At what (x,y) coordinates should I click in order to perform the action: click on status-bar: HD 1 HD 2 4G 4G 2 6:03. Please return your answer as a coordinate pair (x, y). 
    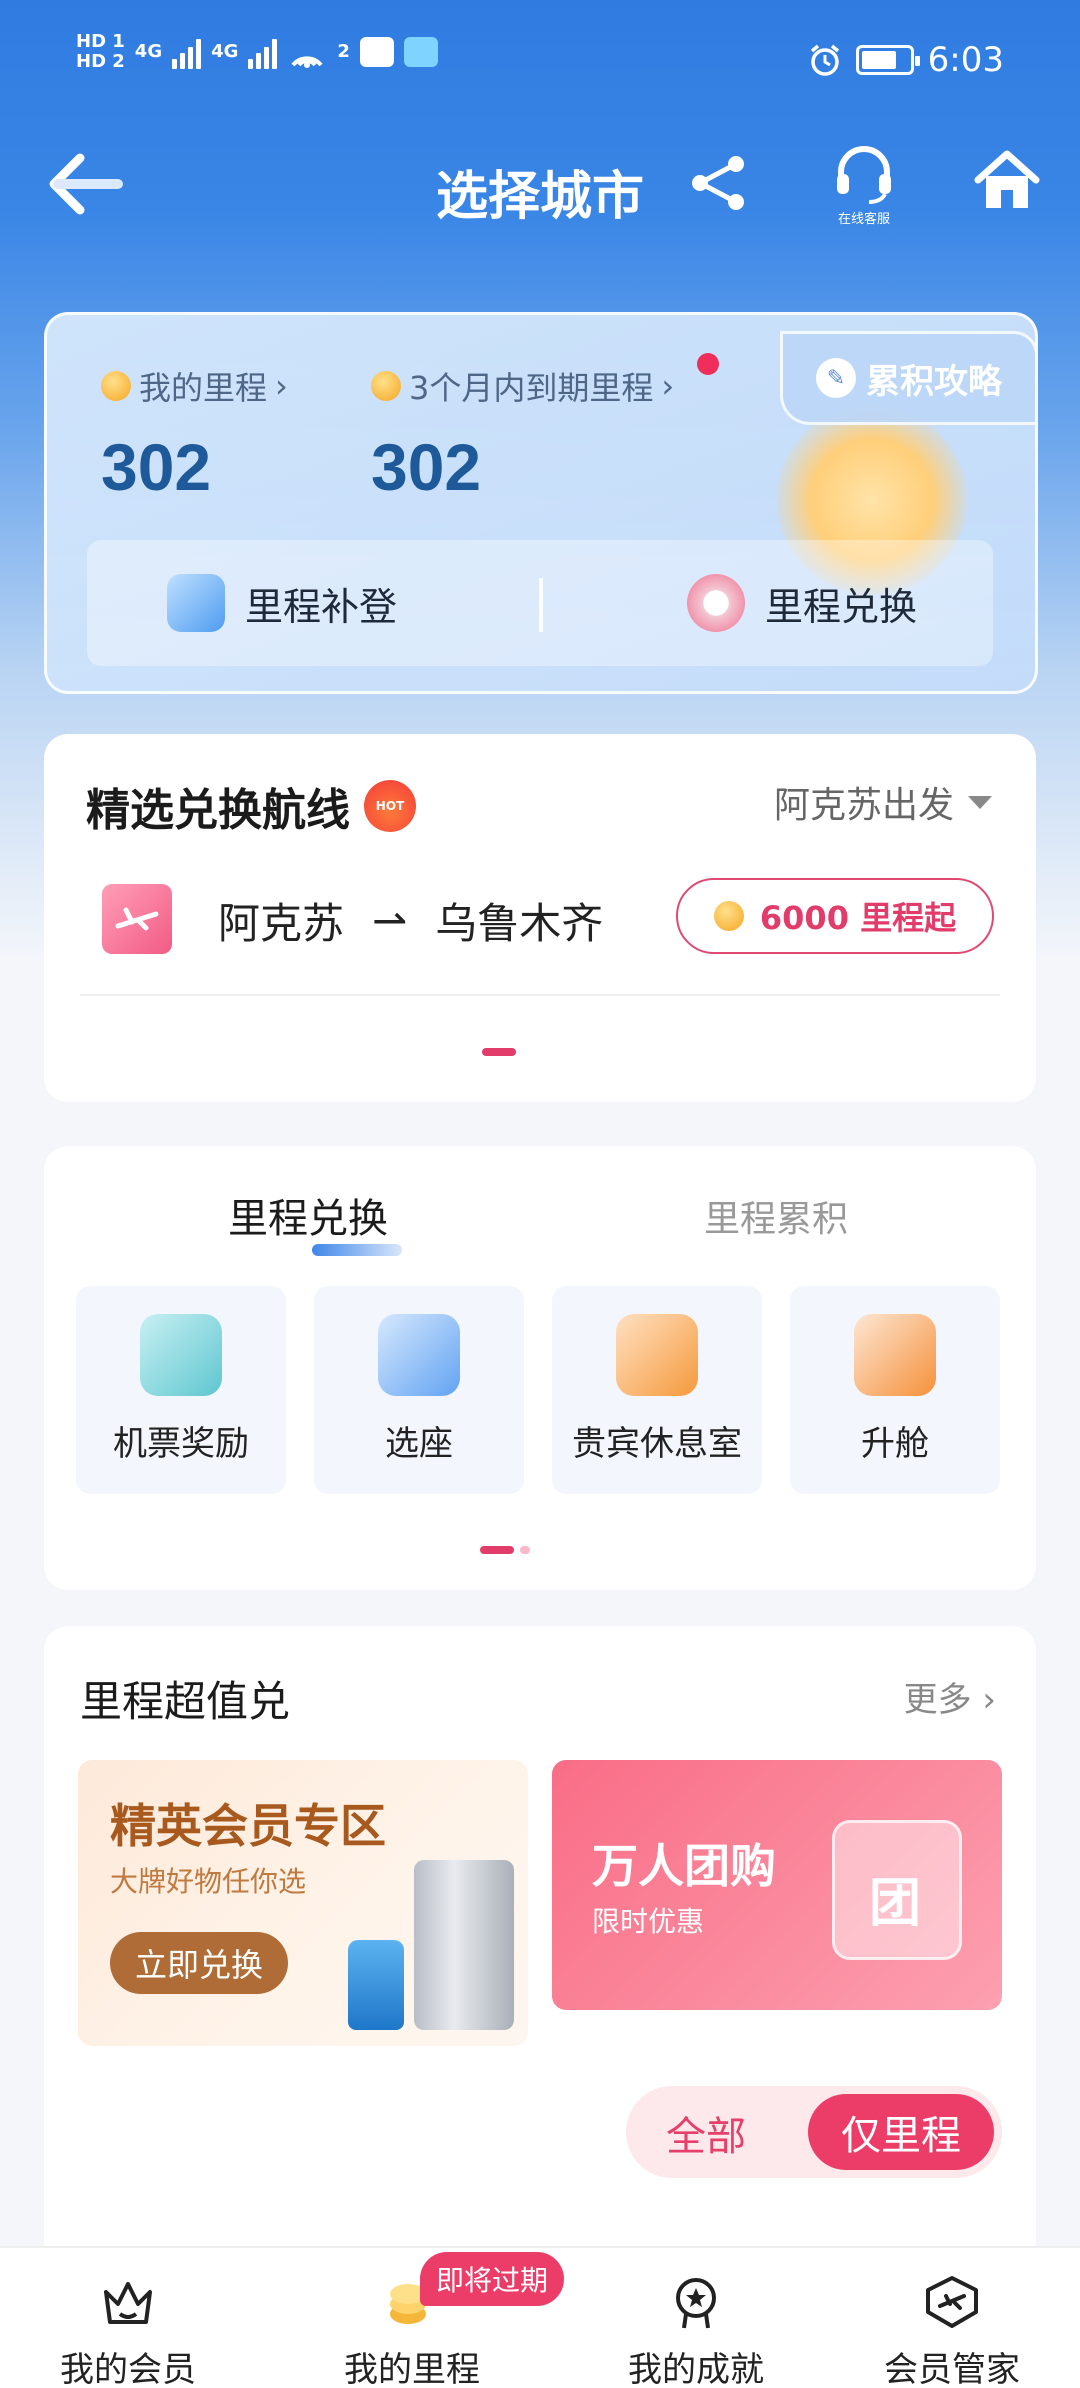
    Looking at the image, I should click on (540, 60).